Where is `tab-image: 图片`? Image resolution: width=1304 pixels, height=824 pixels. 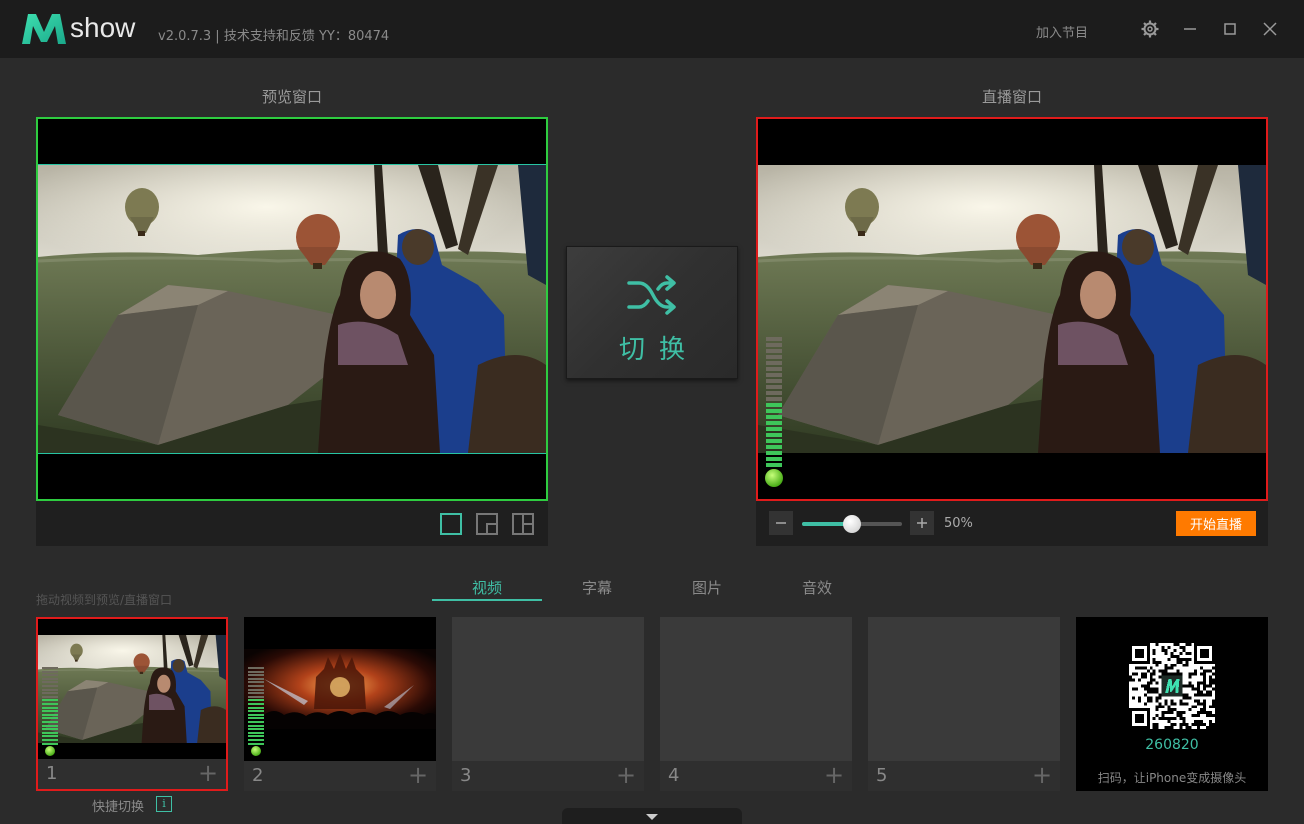
tab-image: 图片 is located at coordinates (707, 587).